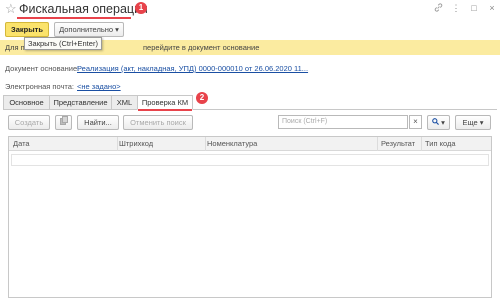 This screenshot has width=500, height=300. I want to click on page-title: Фискальная операция, so click(83, 9).